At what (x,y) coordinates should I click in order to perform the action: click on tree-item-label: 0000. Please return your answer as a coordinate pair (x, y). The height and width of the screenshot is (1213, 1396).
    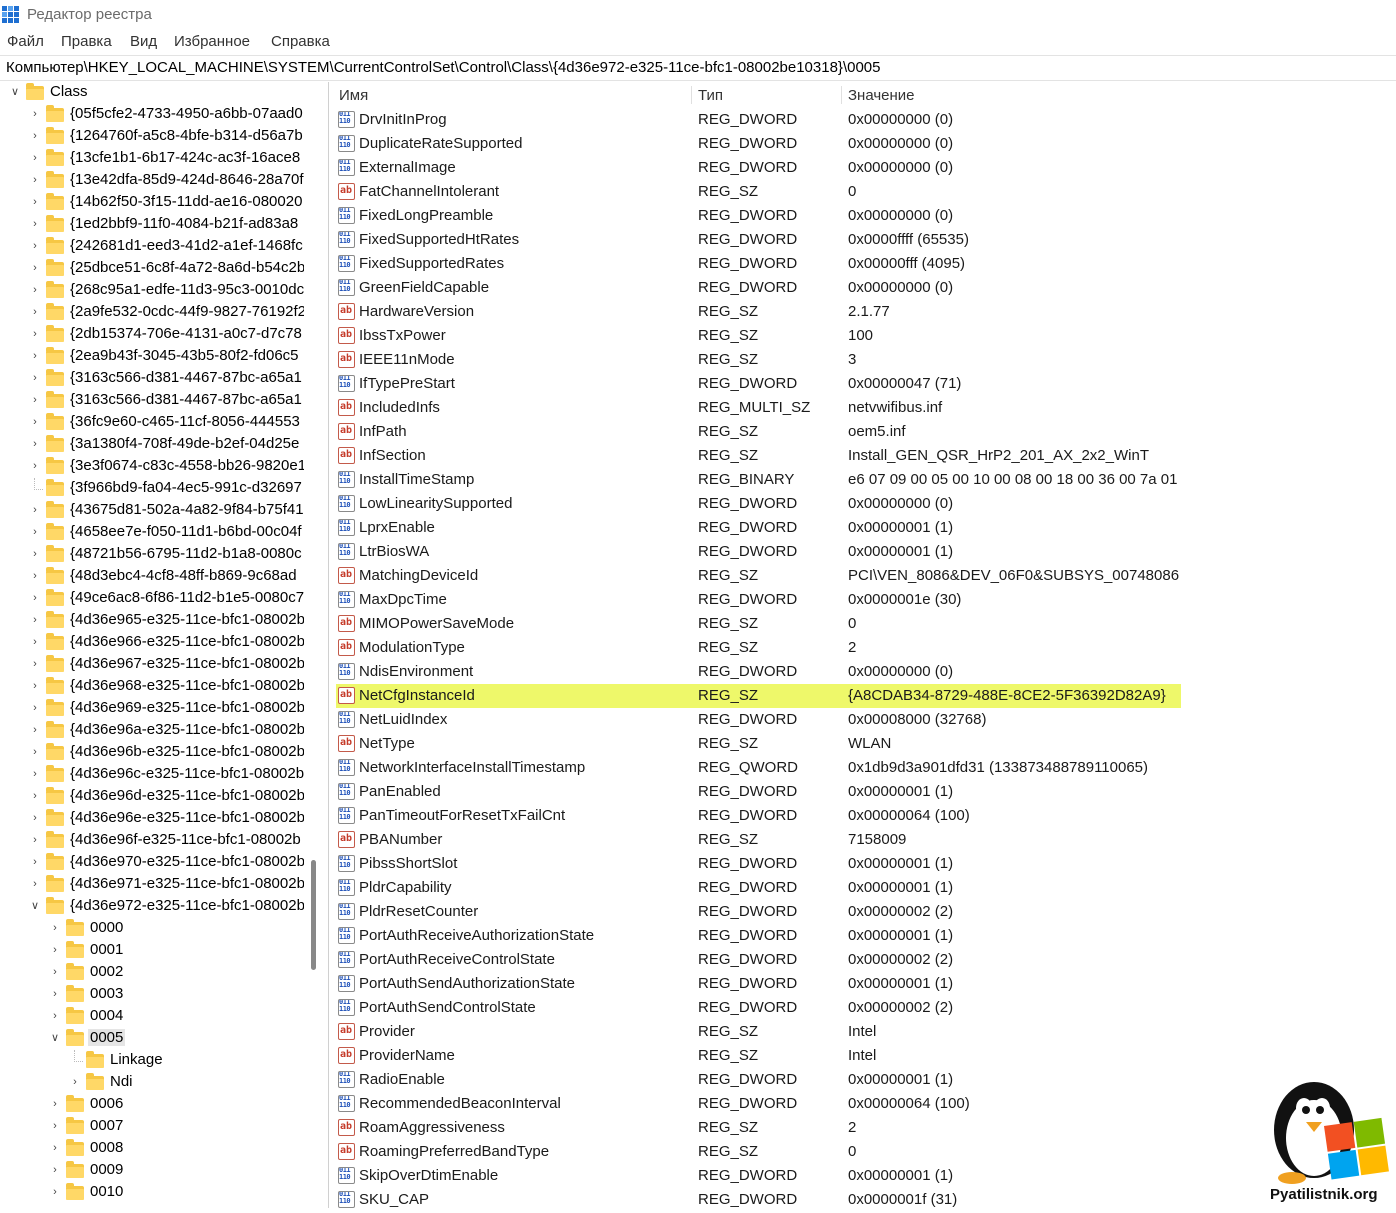
    Looking at the image, I should click on (106, 927).